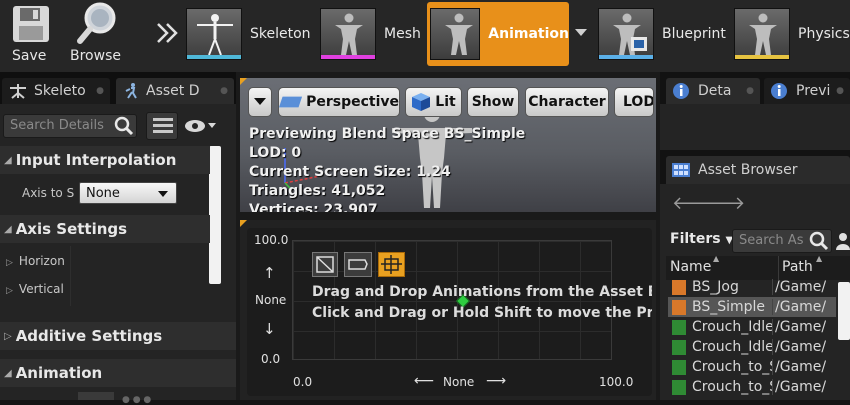  I want to click on y-axis-name: None, so click(271, 300).